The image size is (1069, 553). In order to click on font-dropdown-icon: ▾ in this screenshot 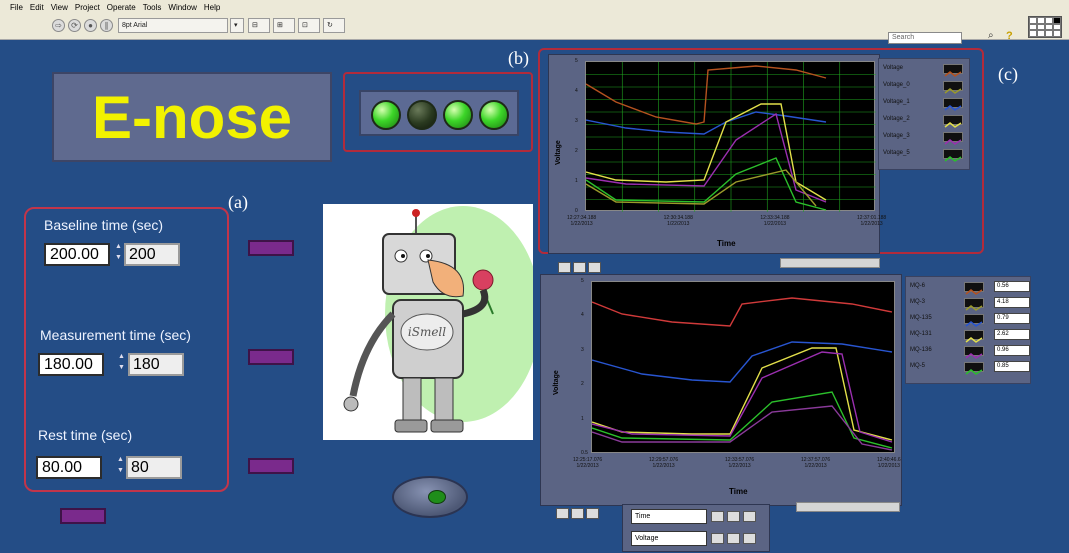, I will do `click(237, 25)`.